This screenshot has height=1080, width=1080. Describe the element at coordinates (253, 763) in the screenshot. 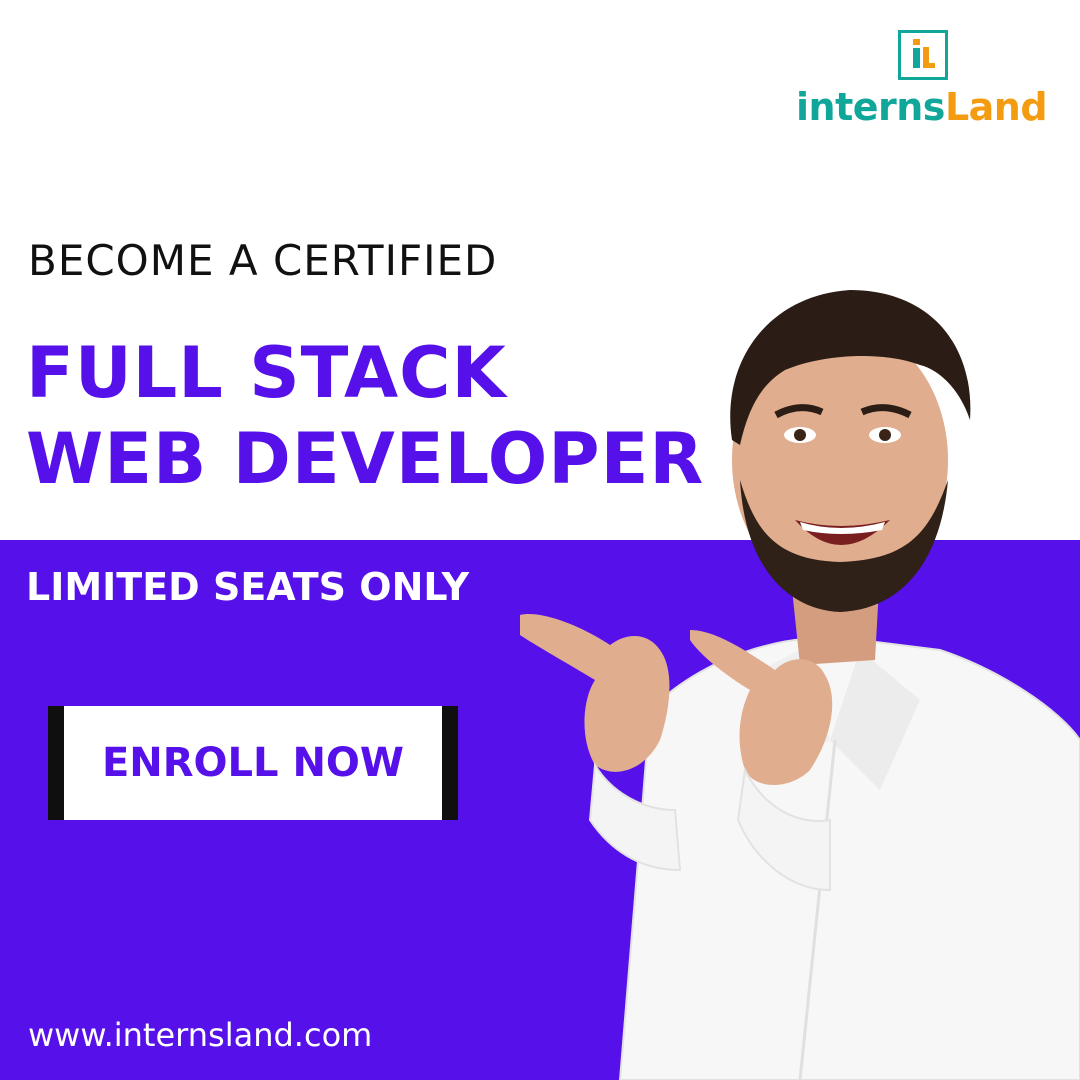

I see `enroll-now-button: ENROLL NOW` at that location.